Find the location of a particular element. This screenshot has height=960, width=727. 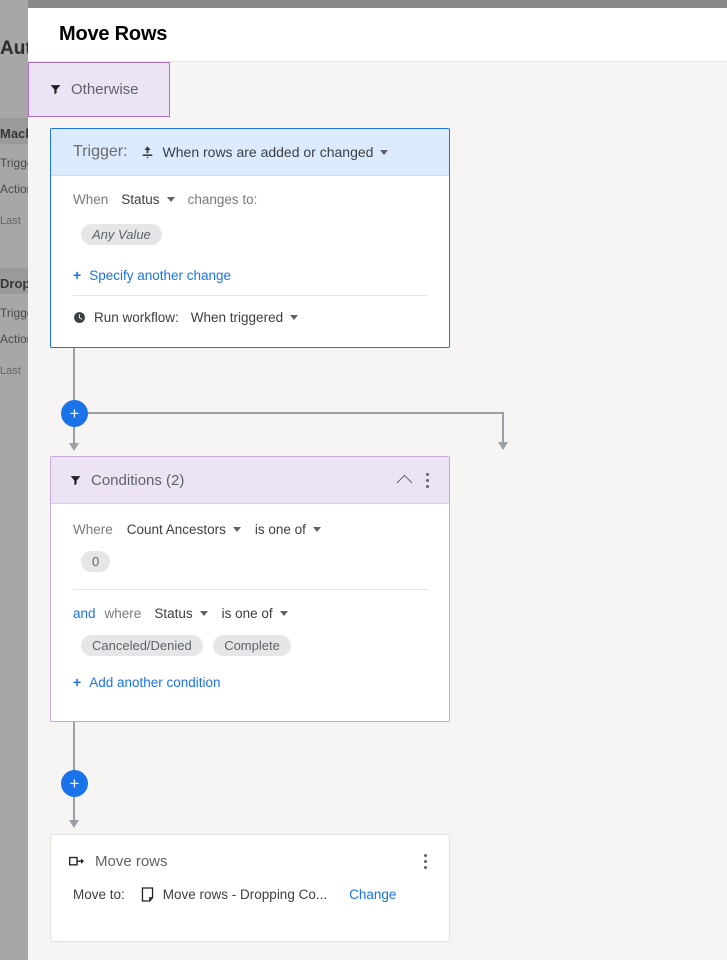

modal-scrim-overlay is located at coordinates (14, 480).